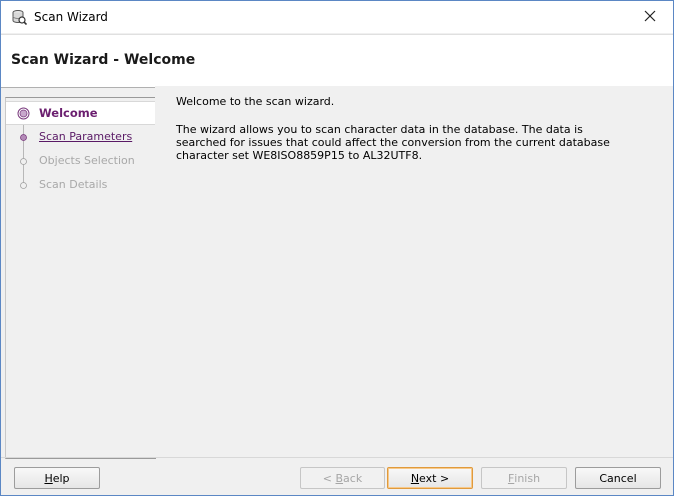  I want to click on finish-button: Finish, so click(524, 478).